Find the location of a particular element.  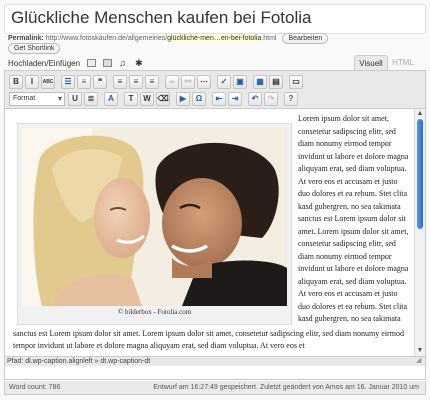

edit-permalink-button: Bearbeiten is located at coordinates (305, 38).